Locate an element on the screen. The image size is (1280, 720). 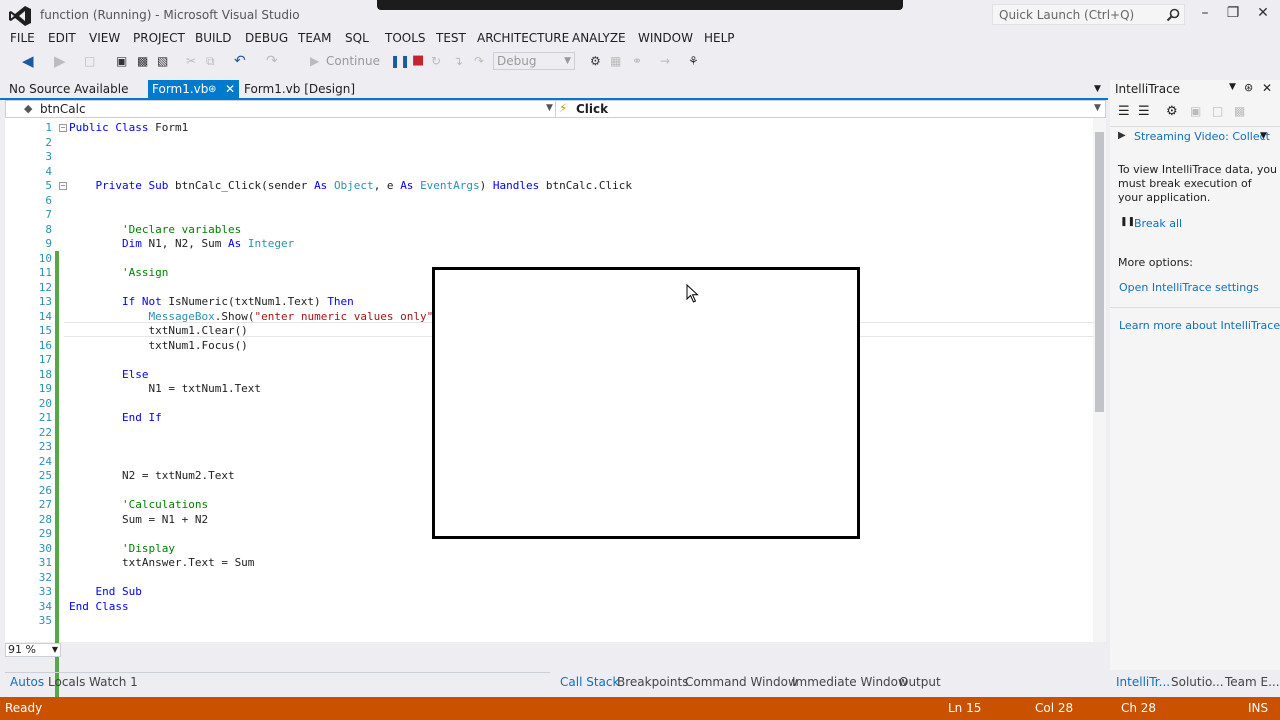
step-over-icon: ↷ is located at coordinates (479, 61).